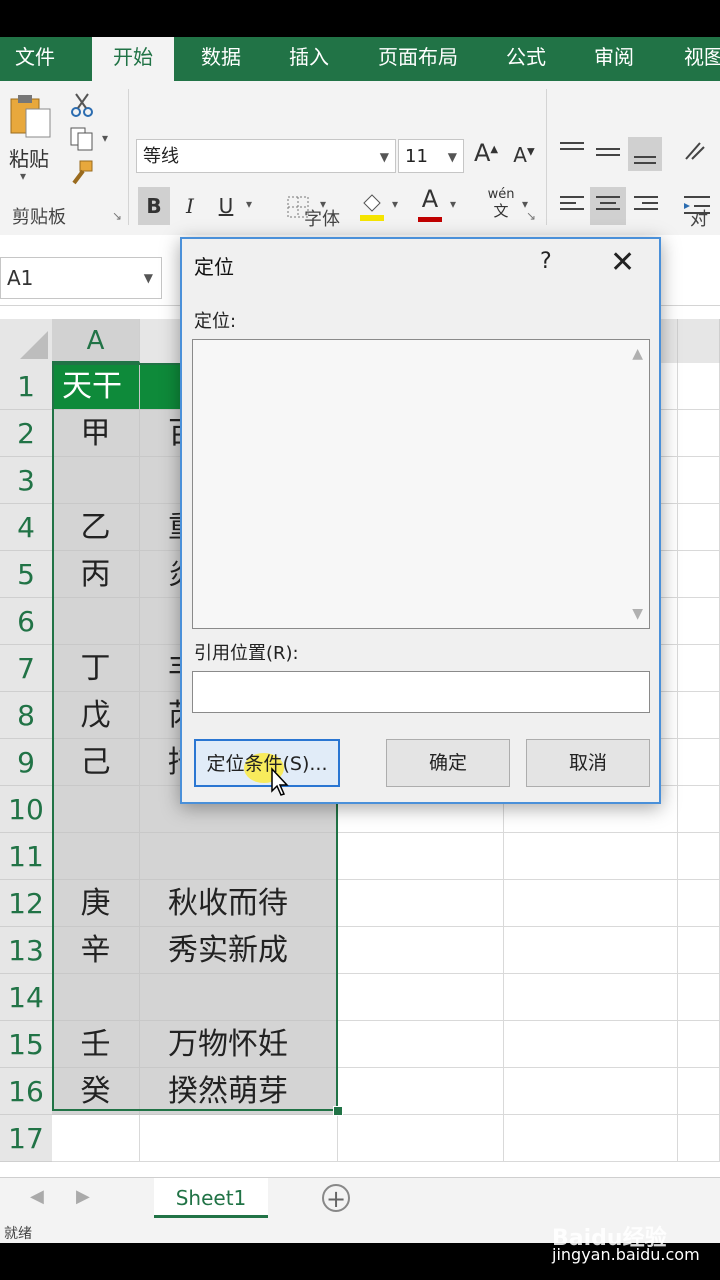 The height and width of the screenshot is (1280, 720). What do you see at coordinates (226, 206) in the screenshot?
I see `underline-button: U` at bounding box center [226, 206].